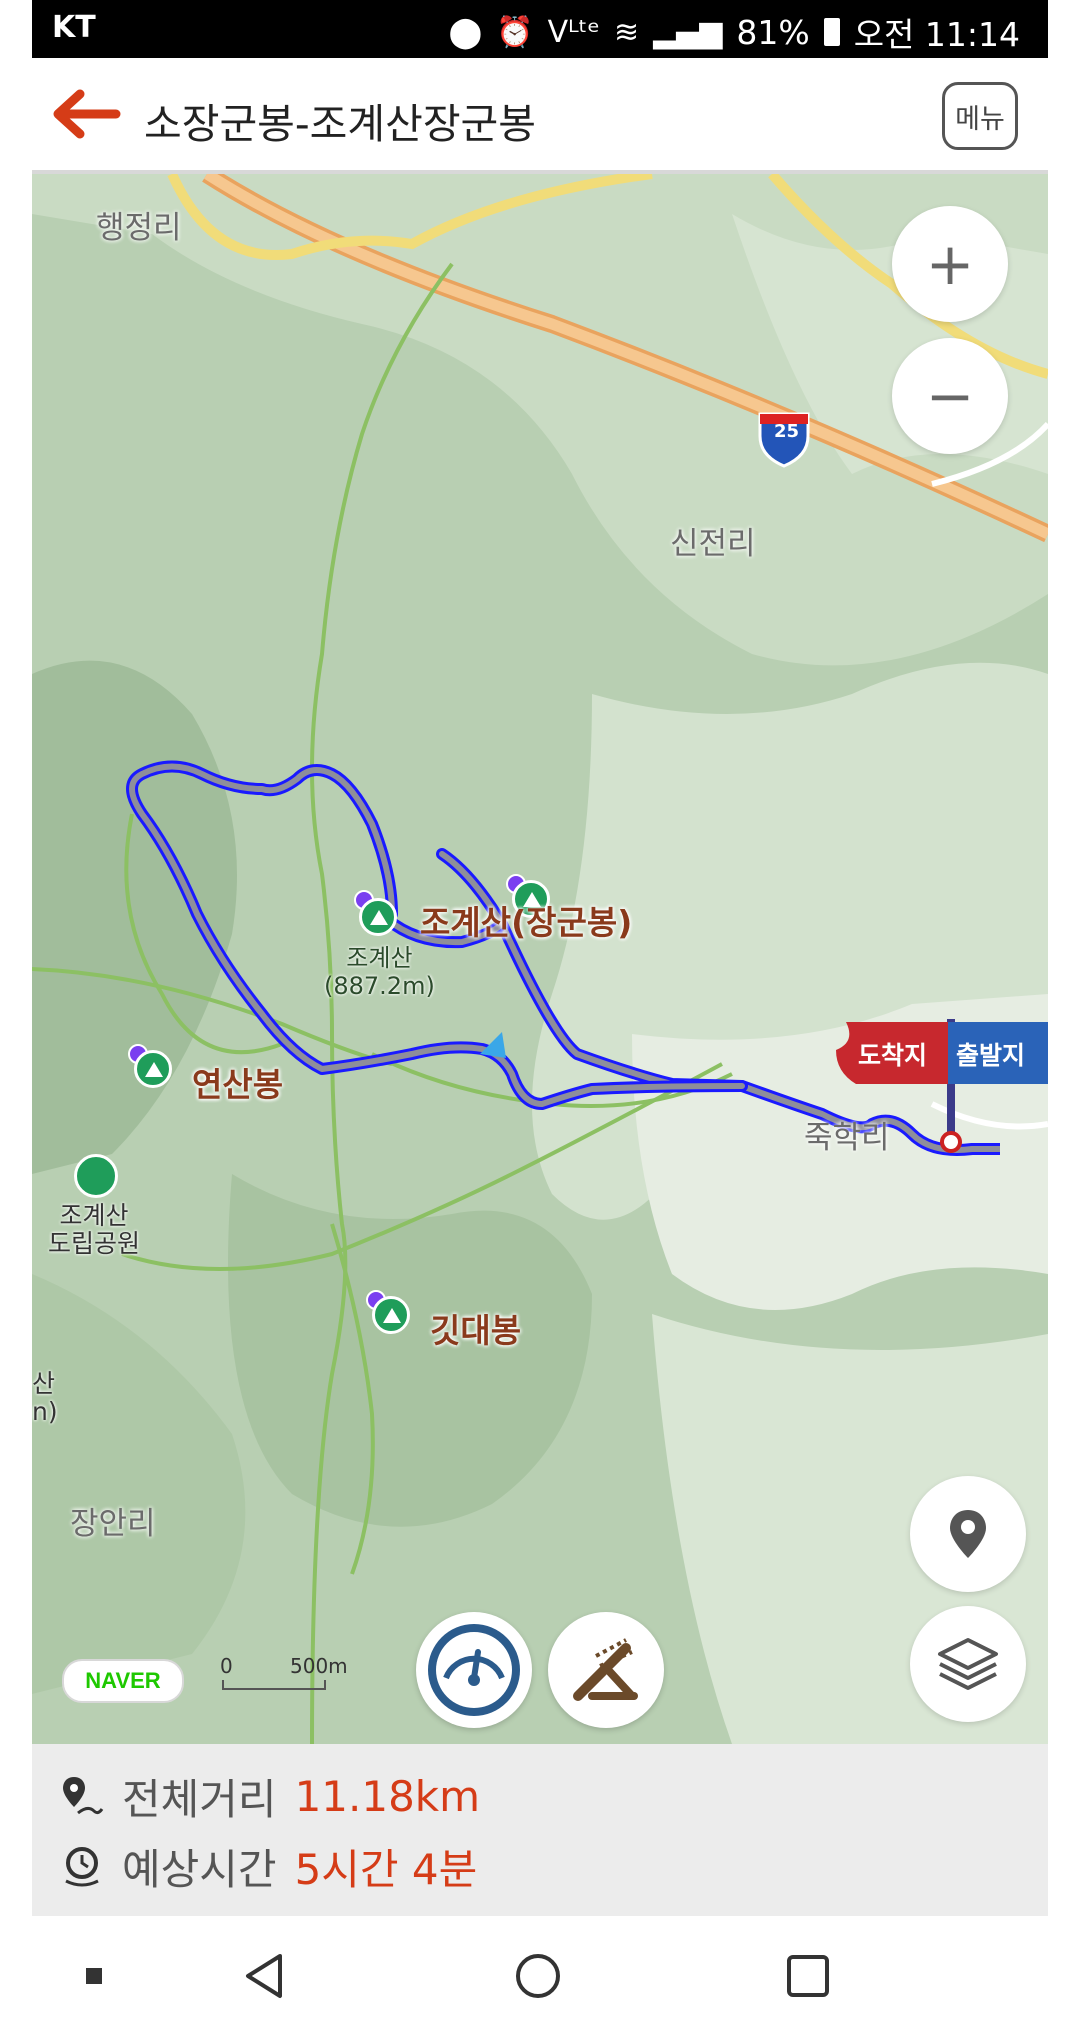 The width and height of the screenshot is (1080, 2034). What do you see at coordinates (465, 32) in the screenshot?
I see `location-status-icon: ⬤` at bounding box center [465, 32].